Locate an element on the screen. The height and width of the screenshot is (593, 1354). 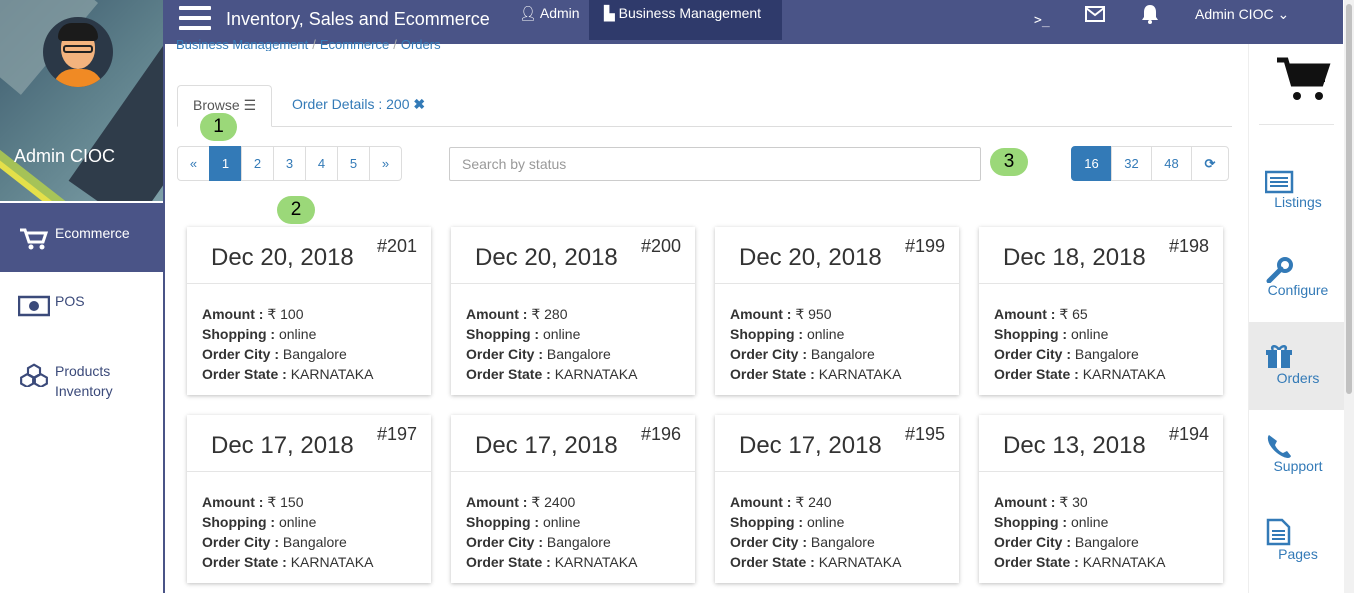
breadcrumb-item: Ecommerce is located at coordinates (354, 44).